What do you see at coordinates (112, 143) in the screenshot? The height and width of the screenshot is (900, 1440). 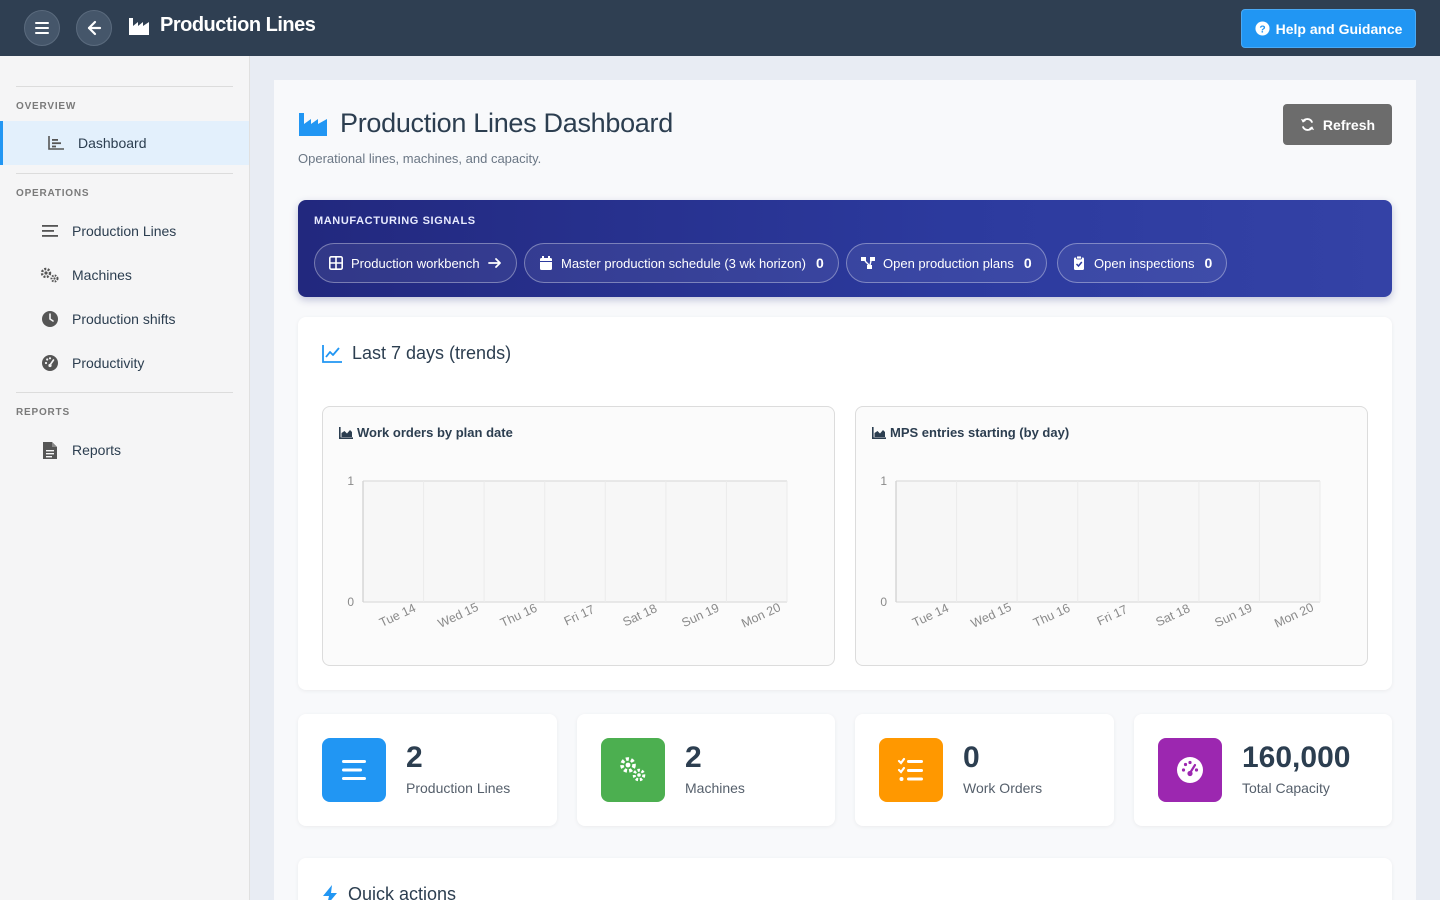 I see `sidebar-item-label: Dashboard` at bounding box center [112, 143].